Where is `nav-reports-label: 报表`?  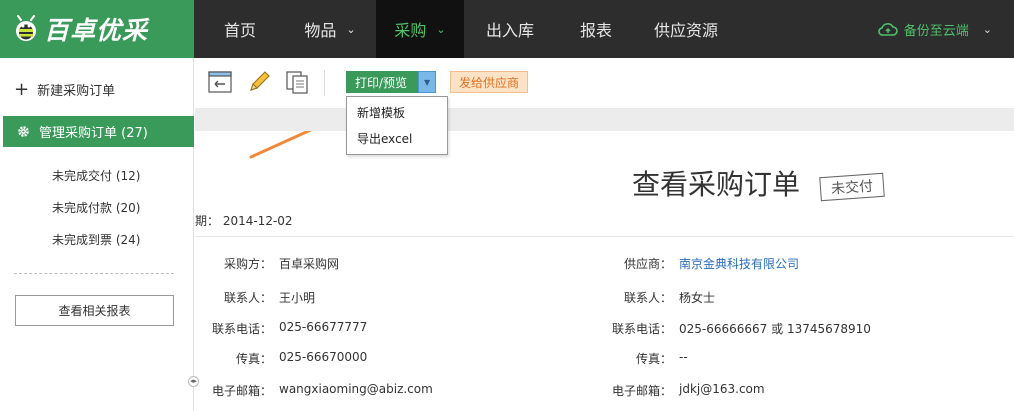 nav-reports-label: 报表 is located at coordinates (595, 30).